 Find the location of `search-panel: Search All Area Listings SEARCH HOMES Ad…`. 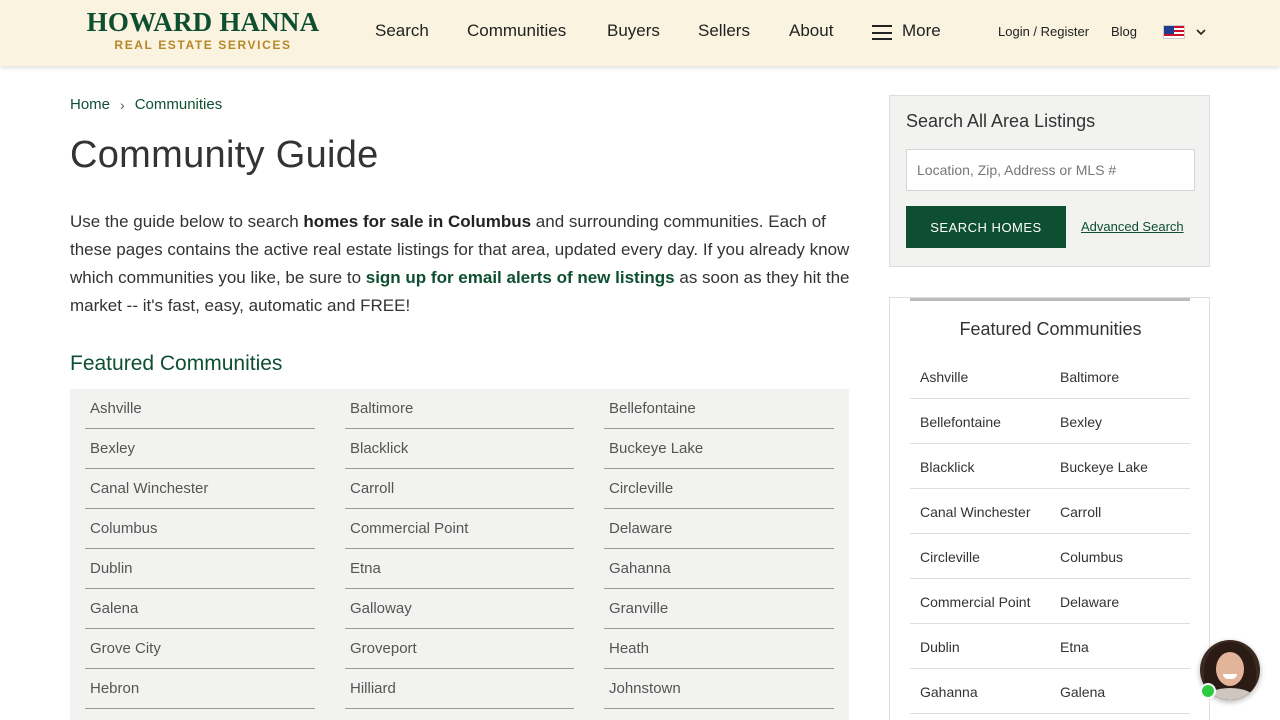

search-panel: Search All Area Listings SEARCH HOMES Ad… is located at coordinates (1049, 181).